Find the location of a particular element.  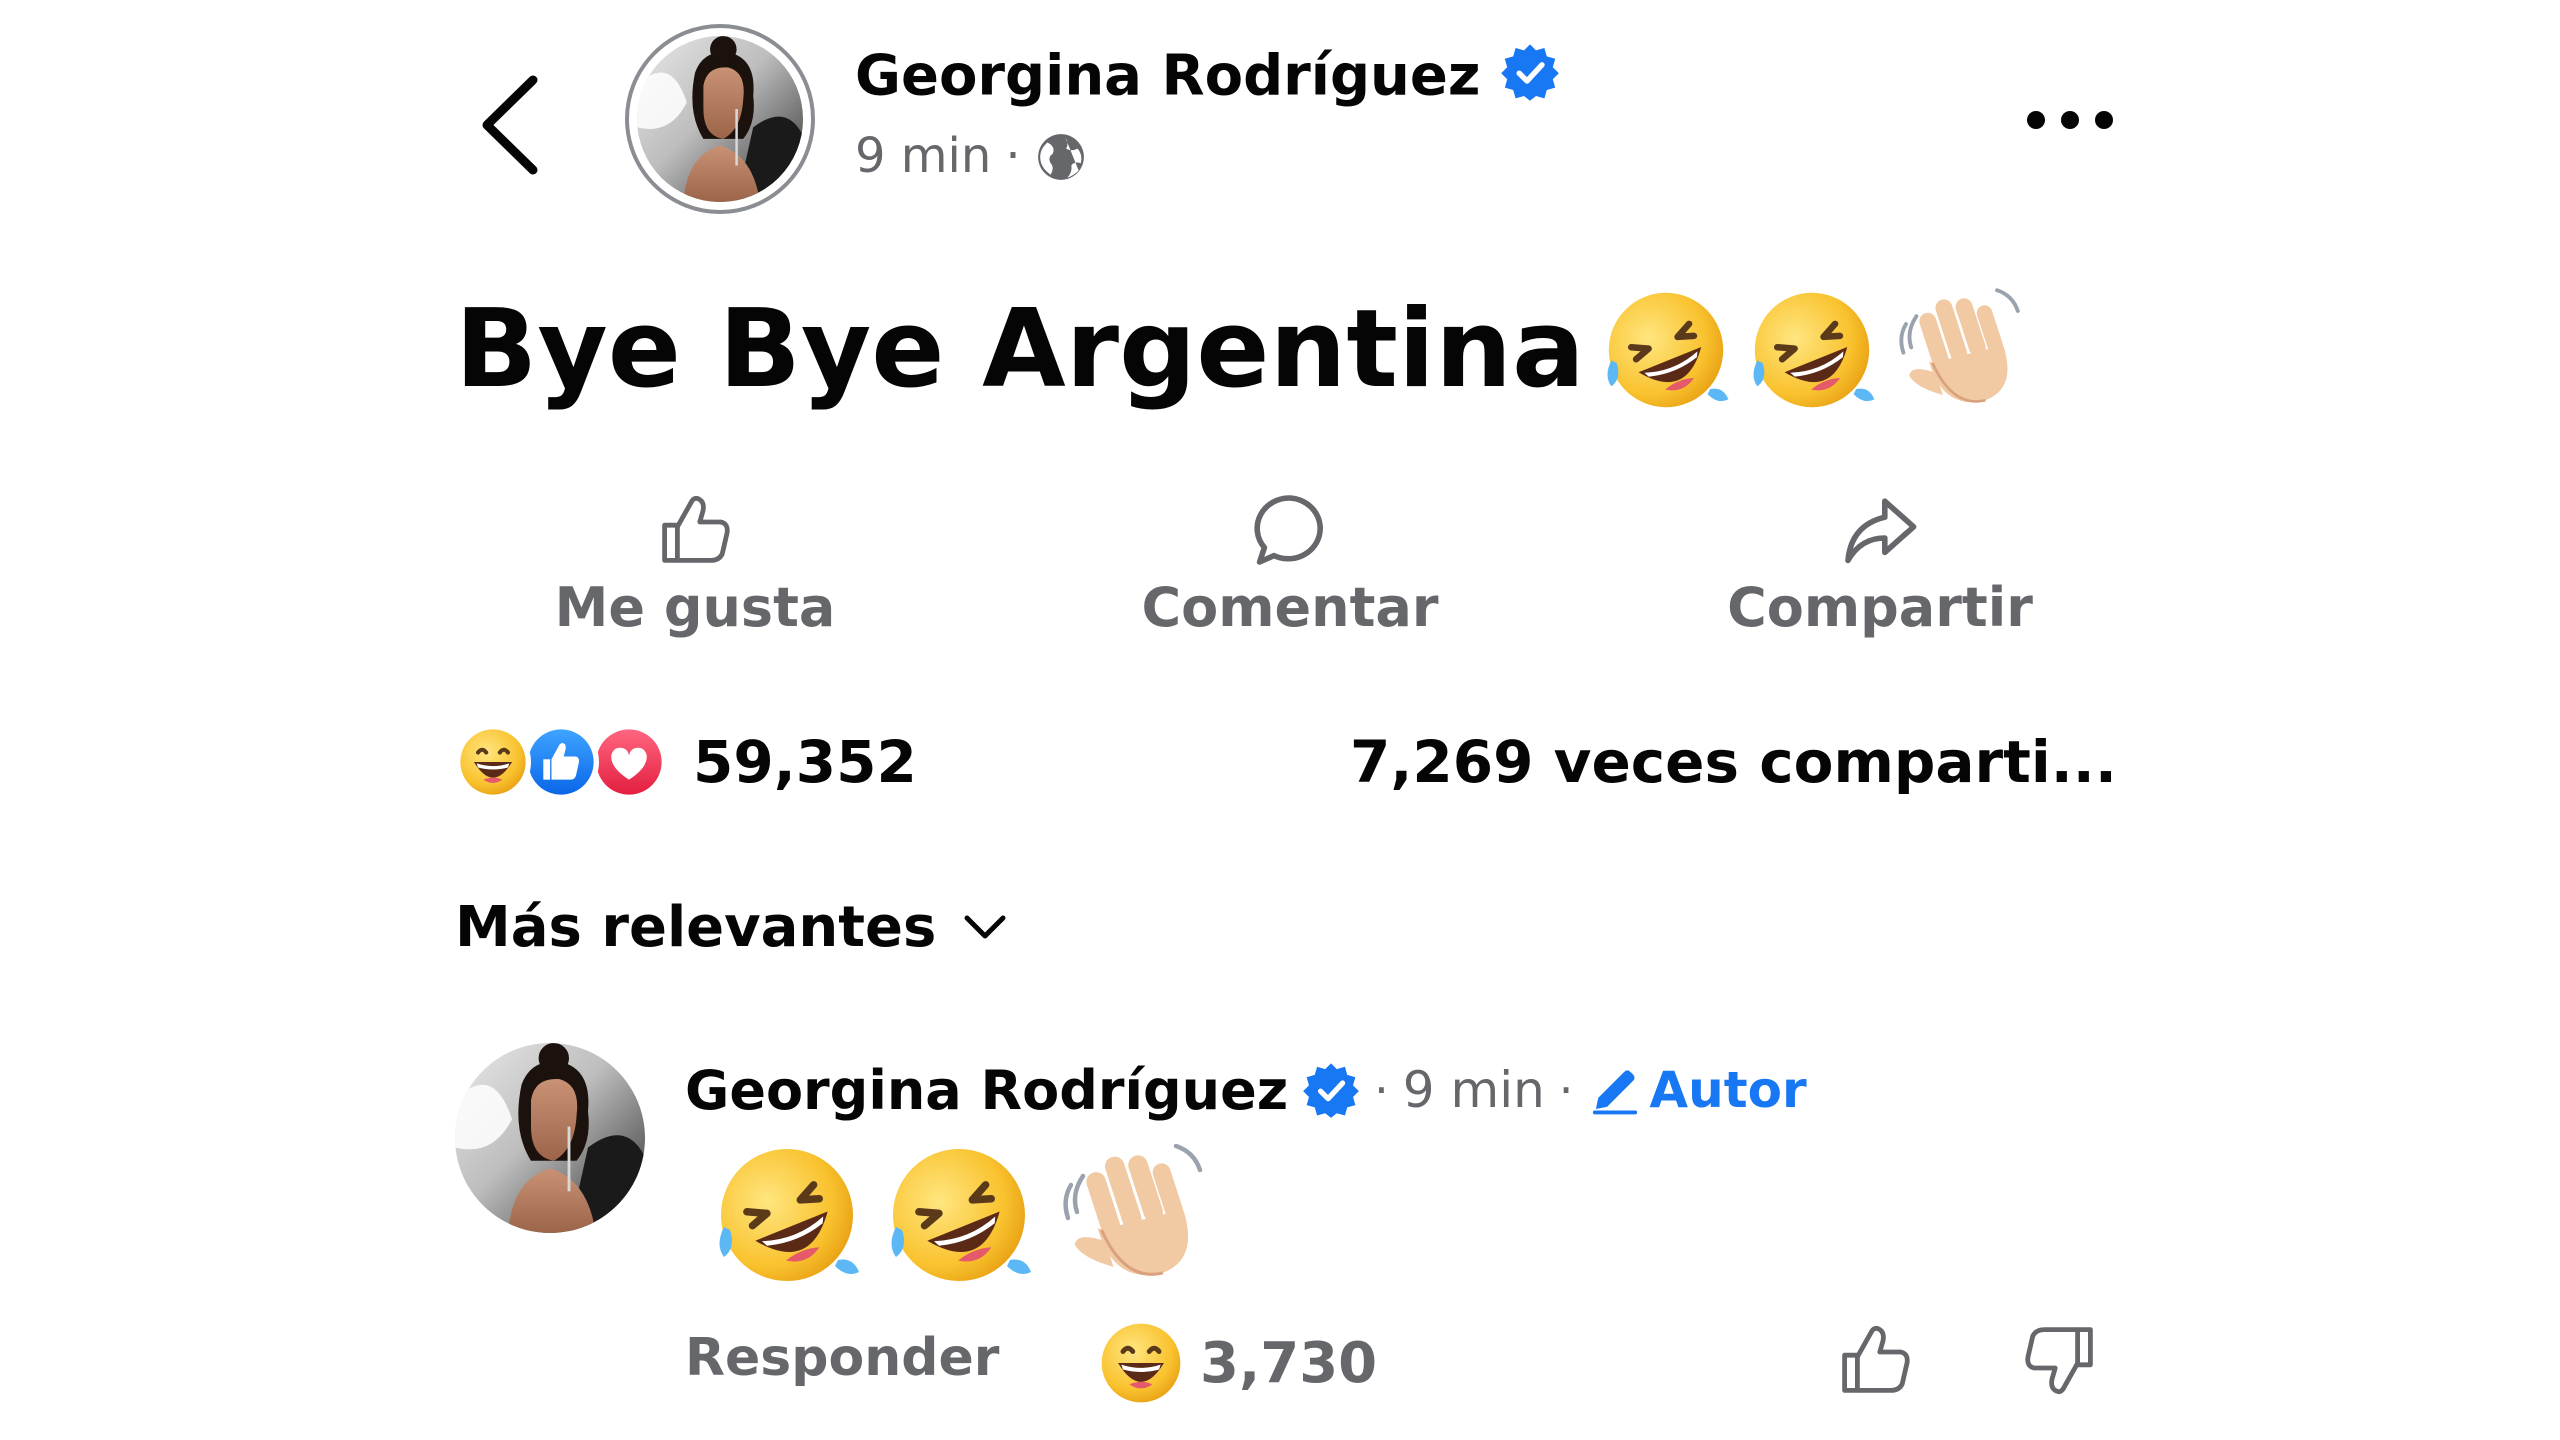

share-arrow-icon is located at coordinates (1881, 531).